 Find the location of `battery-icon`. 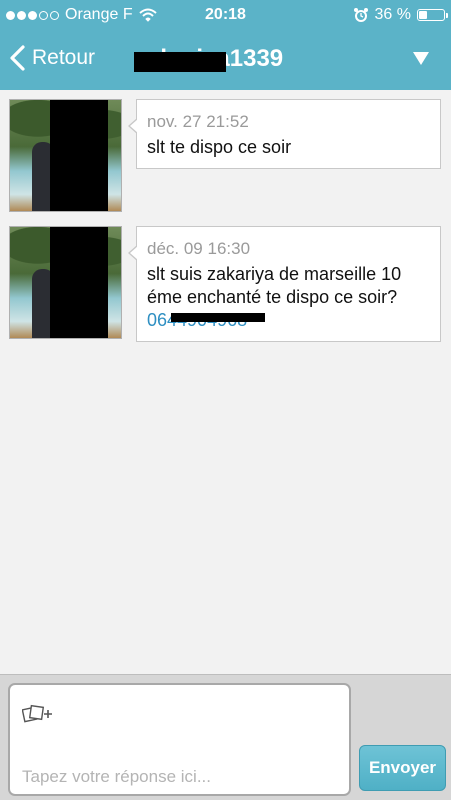

battery-icon is located at coordinates (432, 15).